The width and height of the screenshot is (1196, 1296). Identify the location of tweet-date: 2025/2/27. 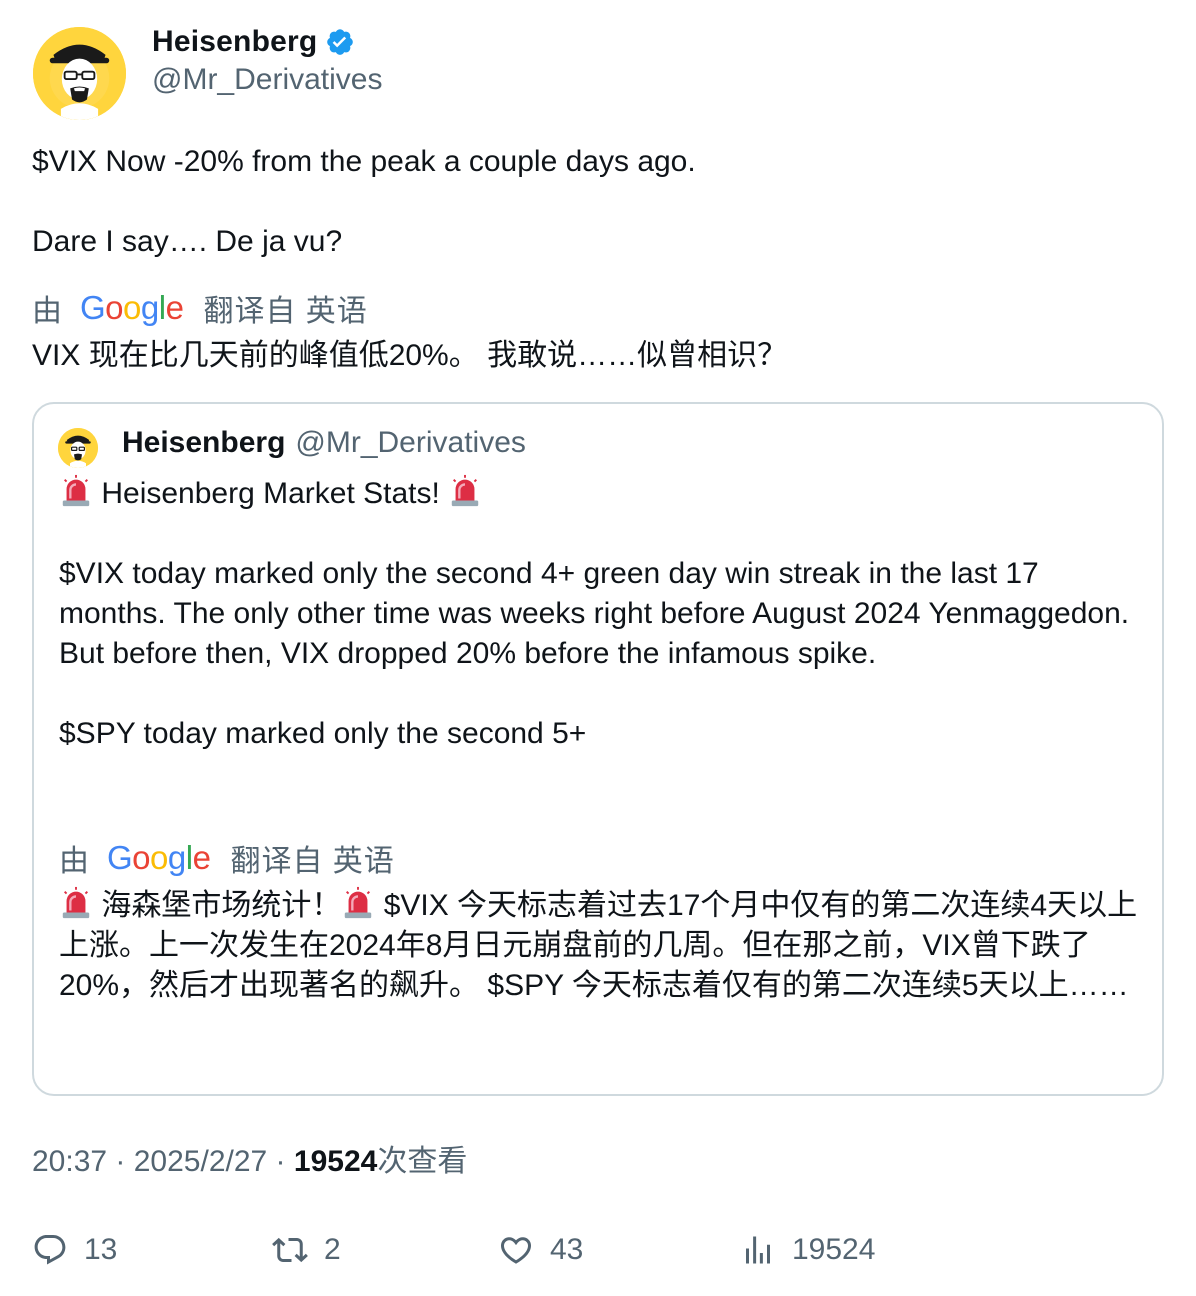
(200, 1161).